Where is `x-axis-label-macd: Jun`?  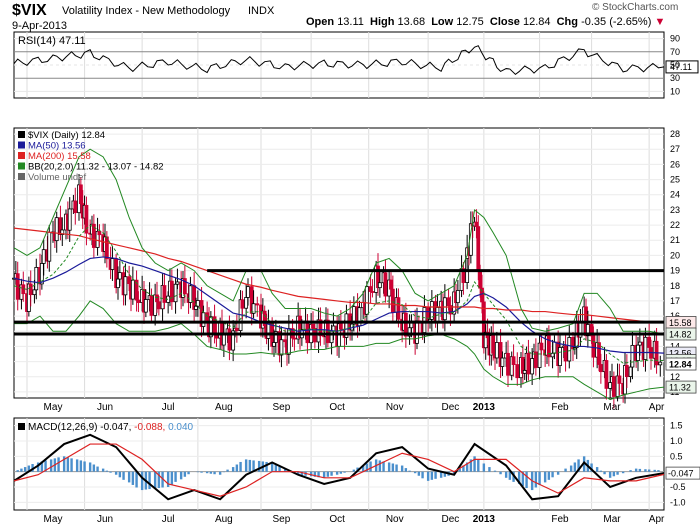 x-axis-label-macd: Jun is located at coordinates (105, 519).